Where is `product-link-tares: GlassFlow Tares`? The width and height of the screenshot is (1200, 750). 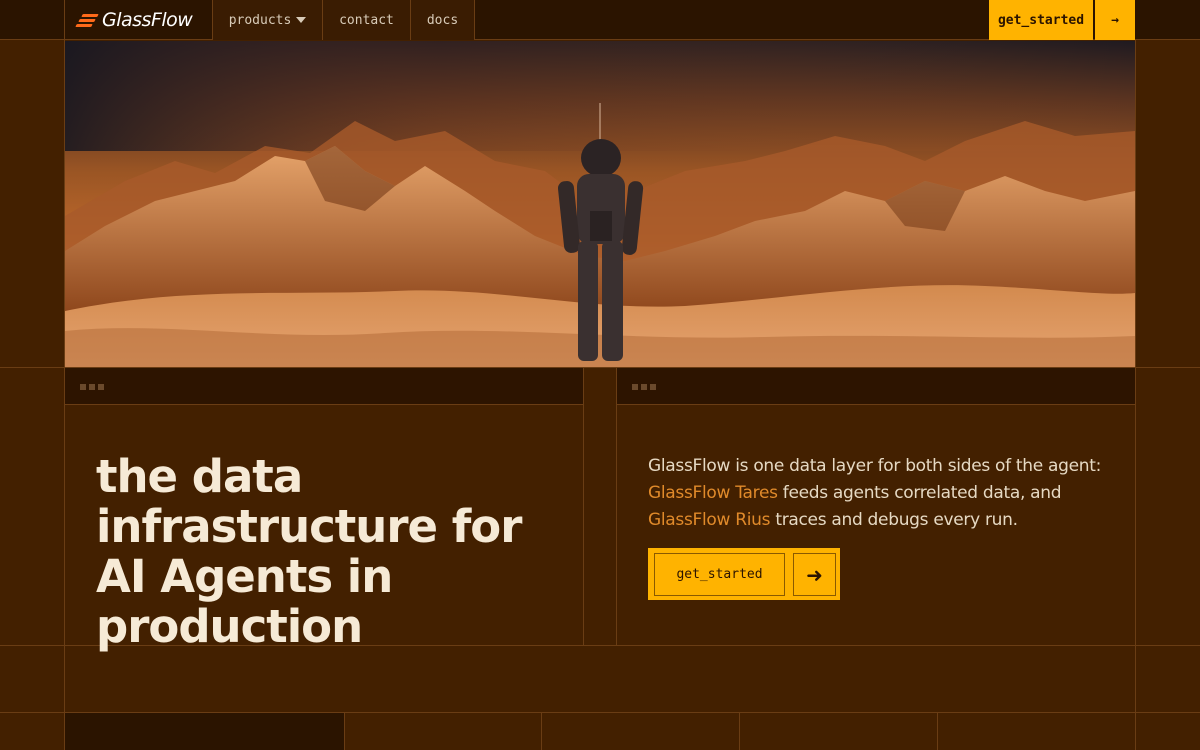
product-link-tares: GlassFlow Tares is located at coordinates (713, 493).